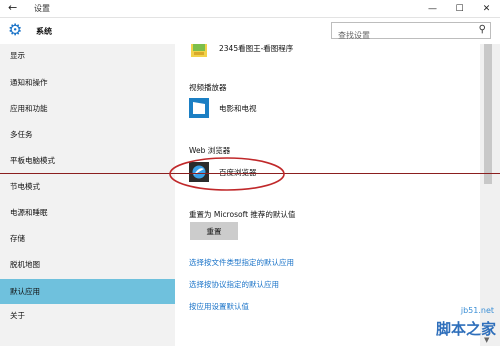 The width and height of the screenshot is (500, 346). I want to click on annotation-ellipse, so click(227, 174).